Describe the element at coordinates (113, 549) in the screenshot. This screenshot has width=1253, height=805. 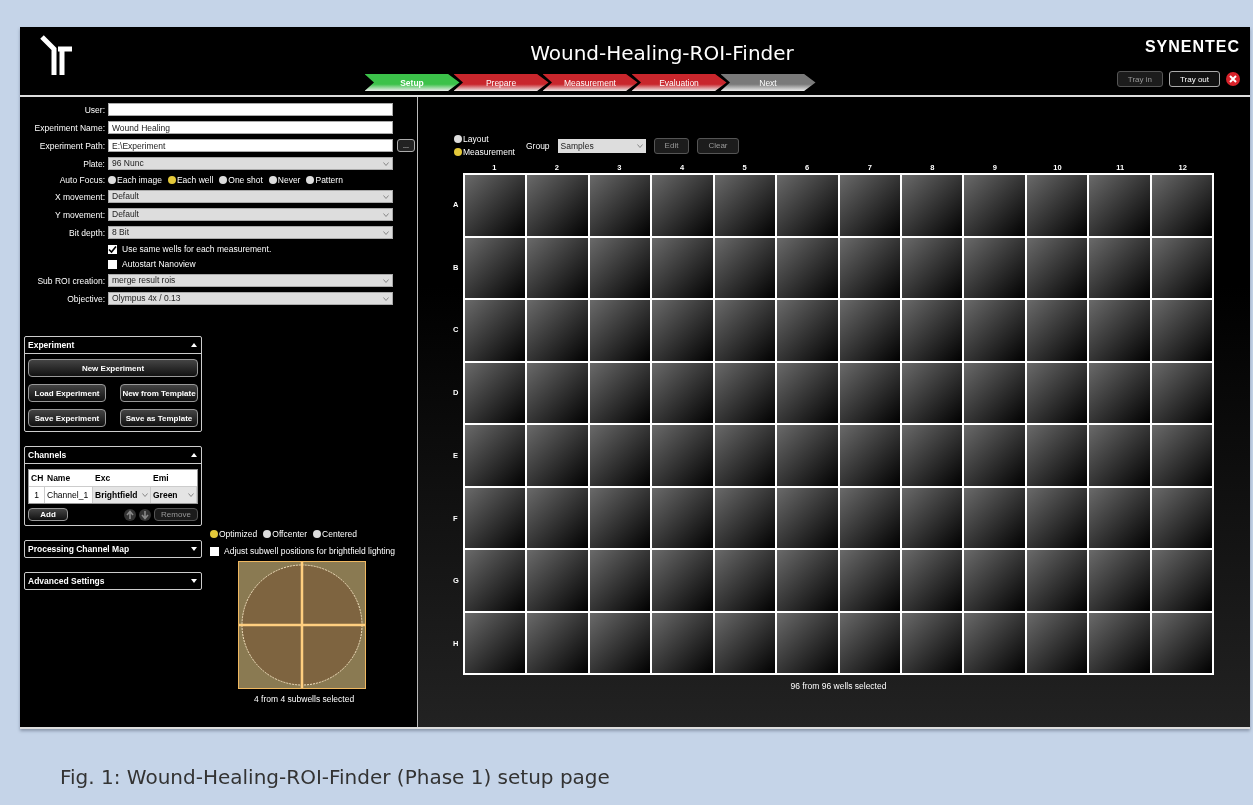
I see `panel-header: Processing Channel Map` at that location.